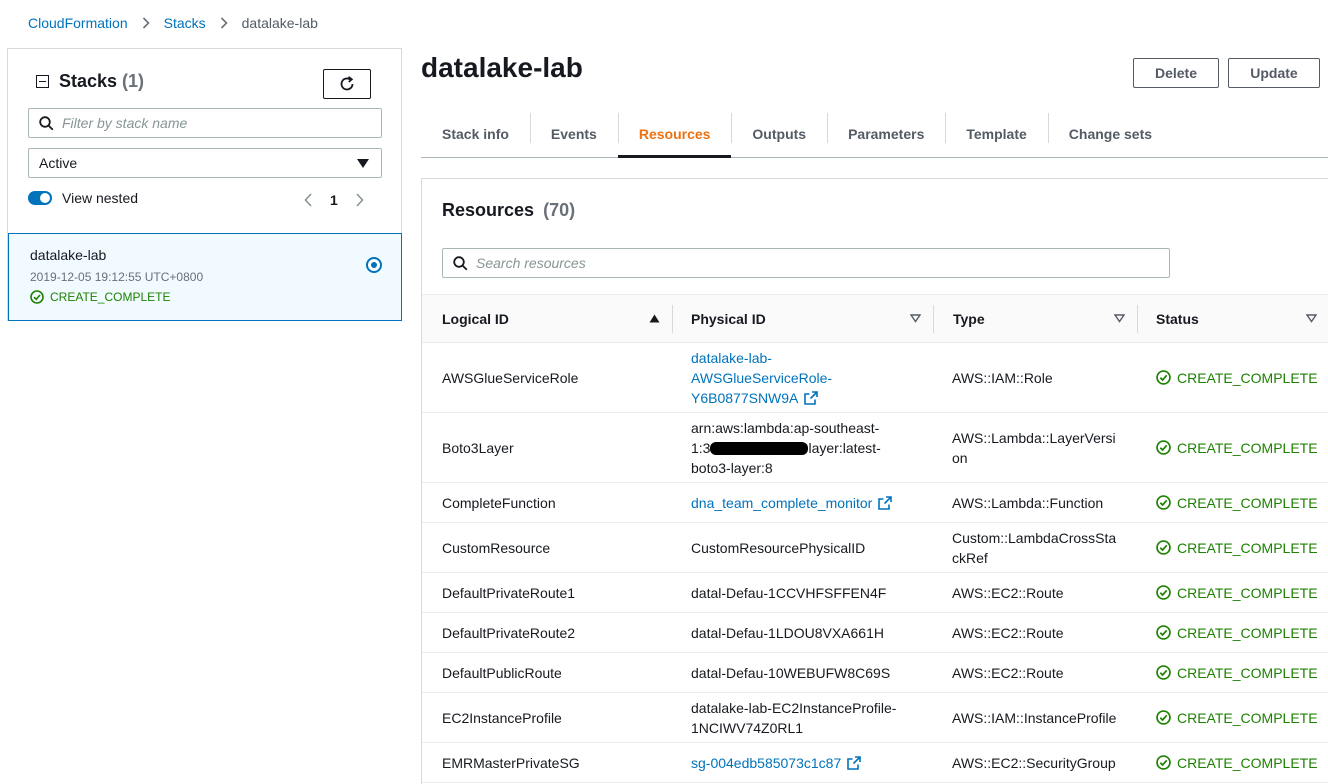 This screenshot has width=1328, height=784. I want to click on column-physical-id: Physical ID, so click(812, 319).